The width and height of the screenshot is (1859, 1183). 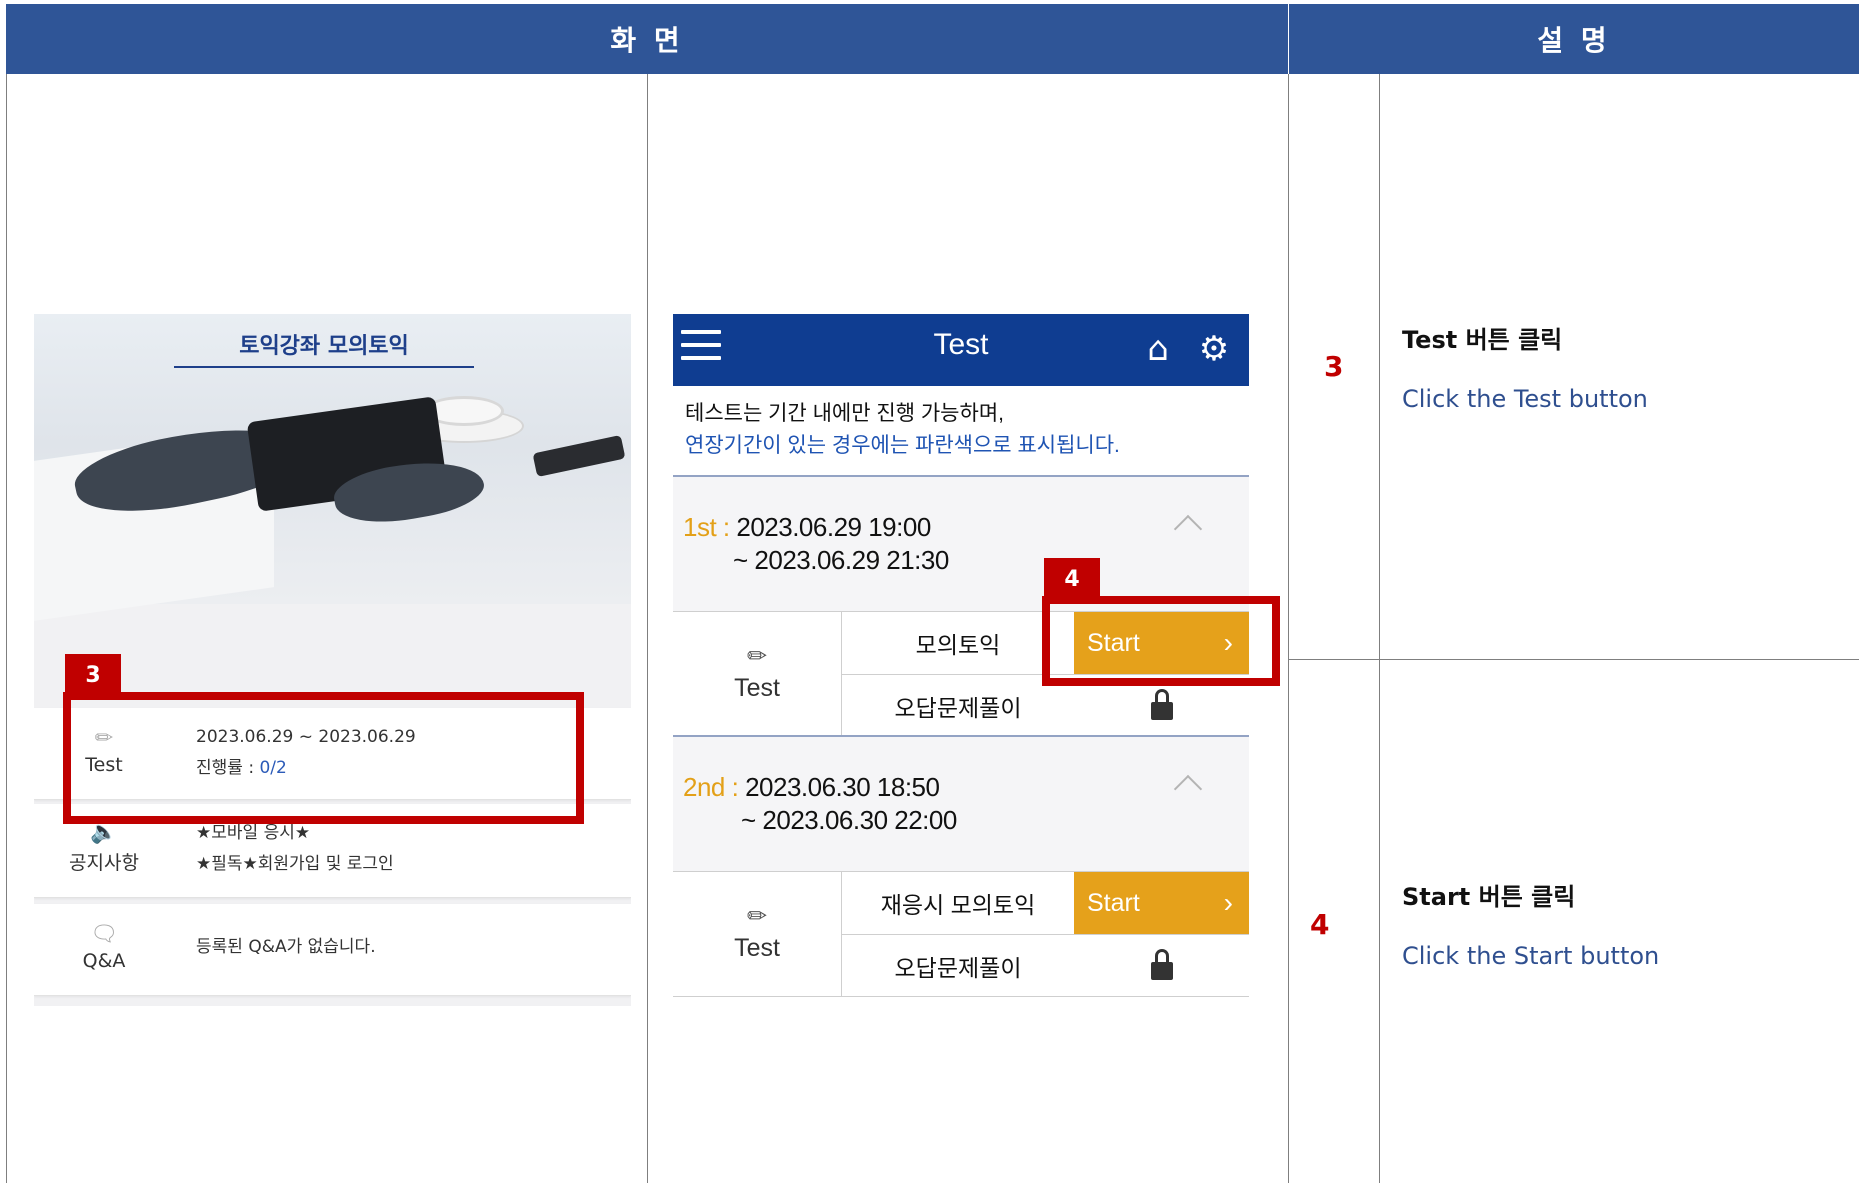 What do you see at coordinates (961, 934) in the screenshot?
I see `session-2-grid: ✏ Test 재응시 모의토익 오답문제풀이 Start ›` at bounding box center [961, 934].